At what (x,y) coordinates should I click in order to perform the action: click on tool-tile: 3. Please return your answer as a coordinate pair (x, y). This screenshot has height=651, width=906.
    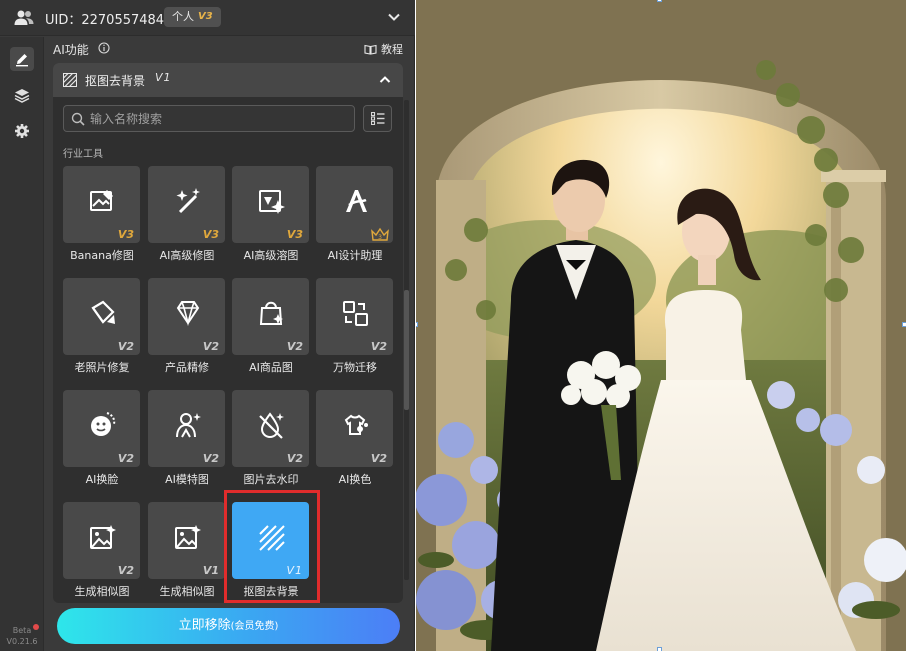
    Looking at the image, I should click on (354, 204).